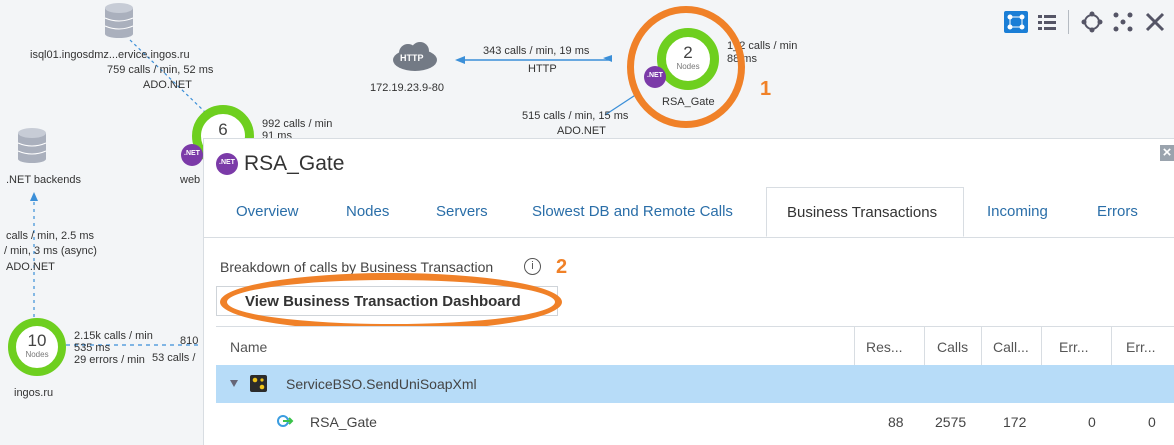  Describe the element at coordinates (277, 134) in the screenshot. I see `web-node-ms: 91 ms` at that location.